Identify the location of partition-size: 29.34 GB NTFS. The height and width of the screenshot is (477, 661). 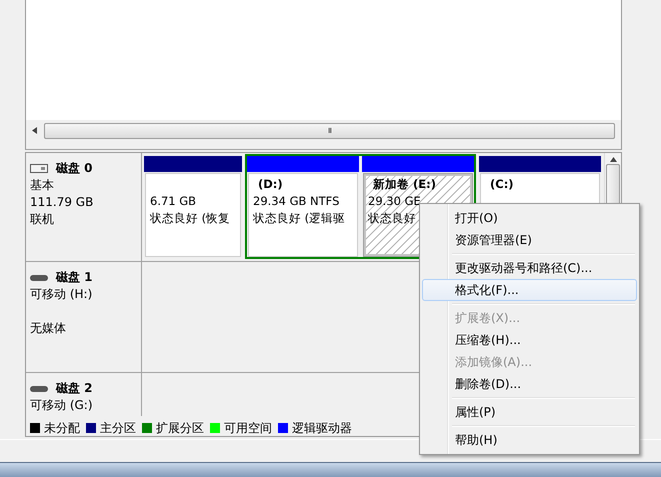
(296, 201).